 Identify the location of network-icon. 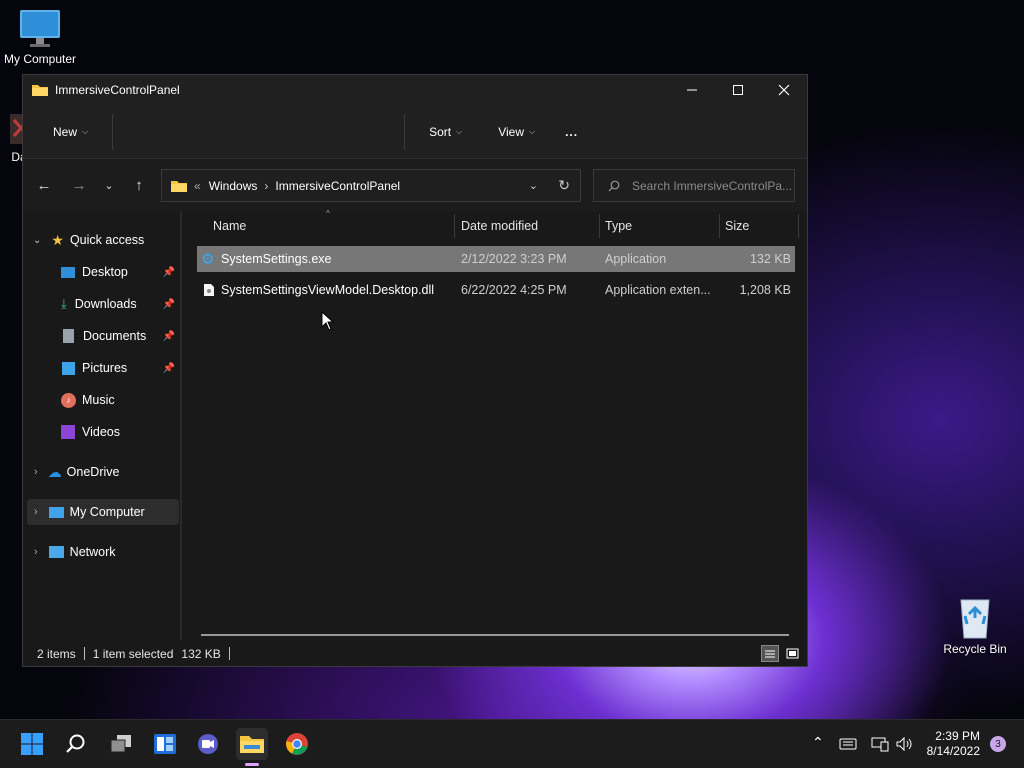
(880, 744).